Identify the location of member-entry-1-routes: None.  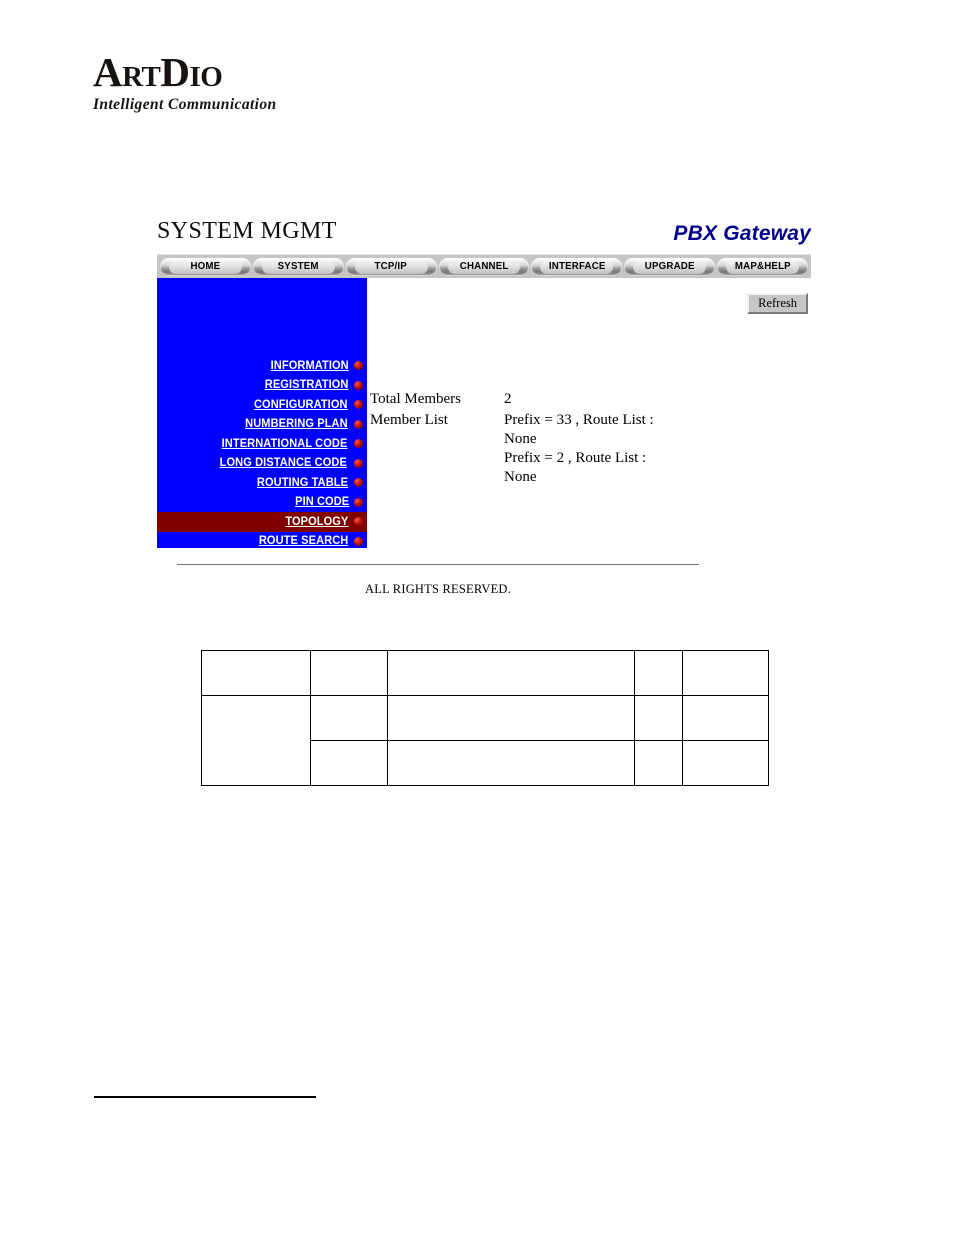
(520, 439).